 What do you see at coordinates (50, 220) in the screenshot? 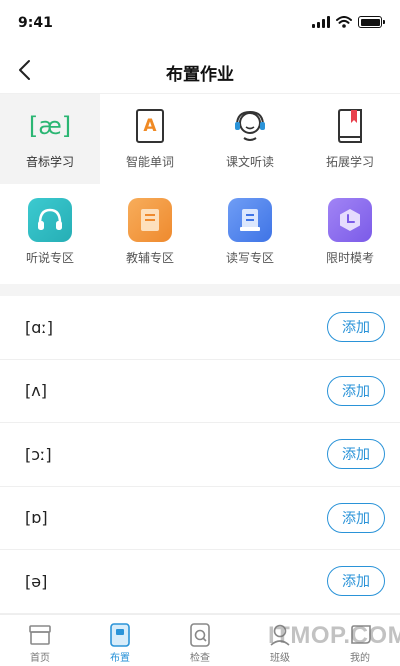
I see `headphones-icon` at bounding box center [50, 220].